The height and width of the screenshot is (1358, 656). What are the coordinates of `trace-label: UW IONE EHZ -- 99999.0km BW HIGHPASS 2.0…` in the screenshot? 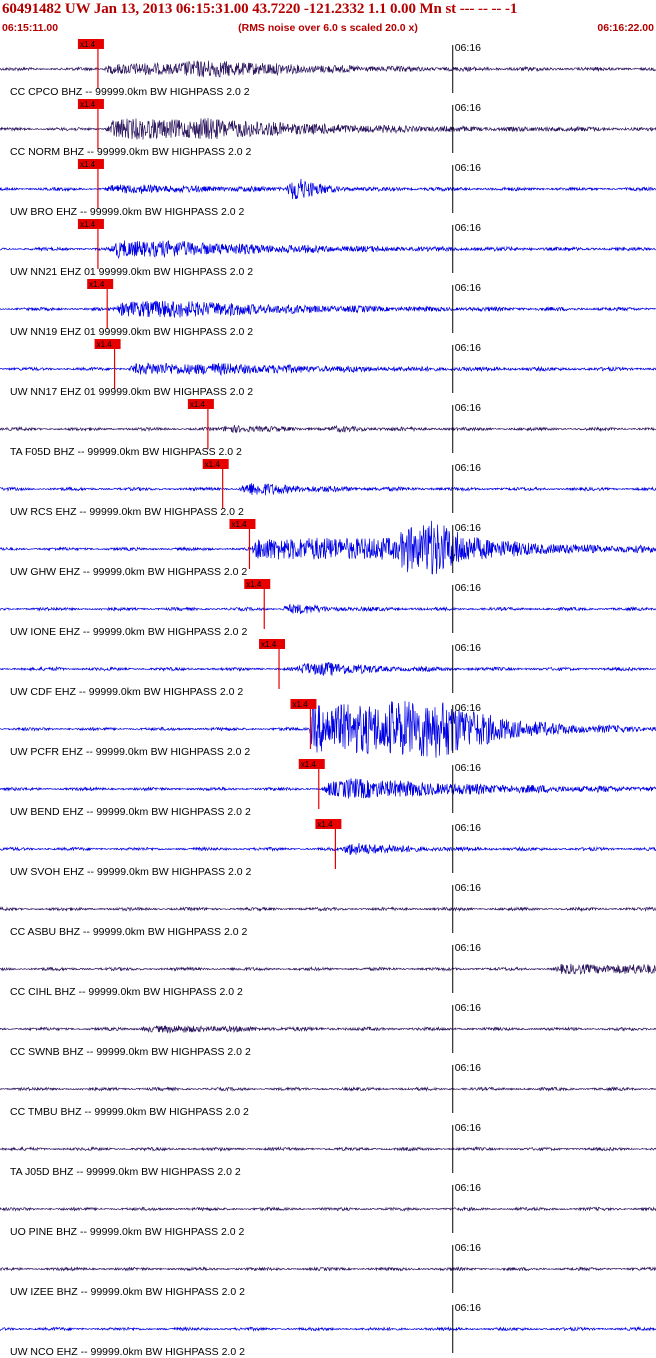 It's located at (128, 632).